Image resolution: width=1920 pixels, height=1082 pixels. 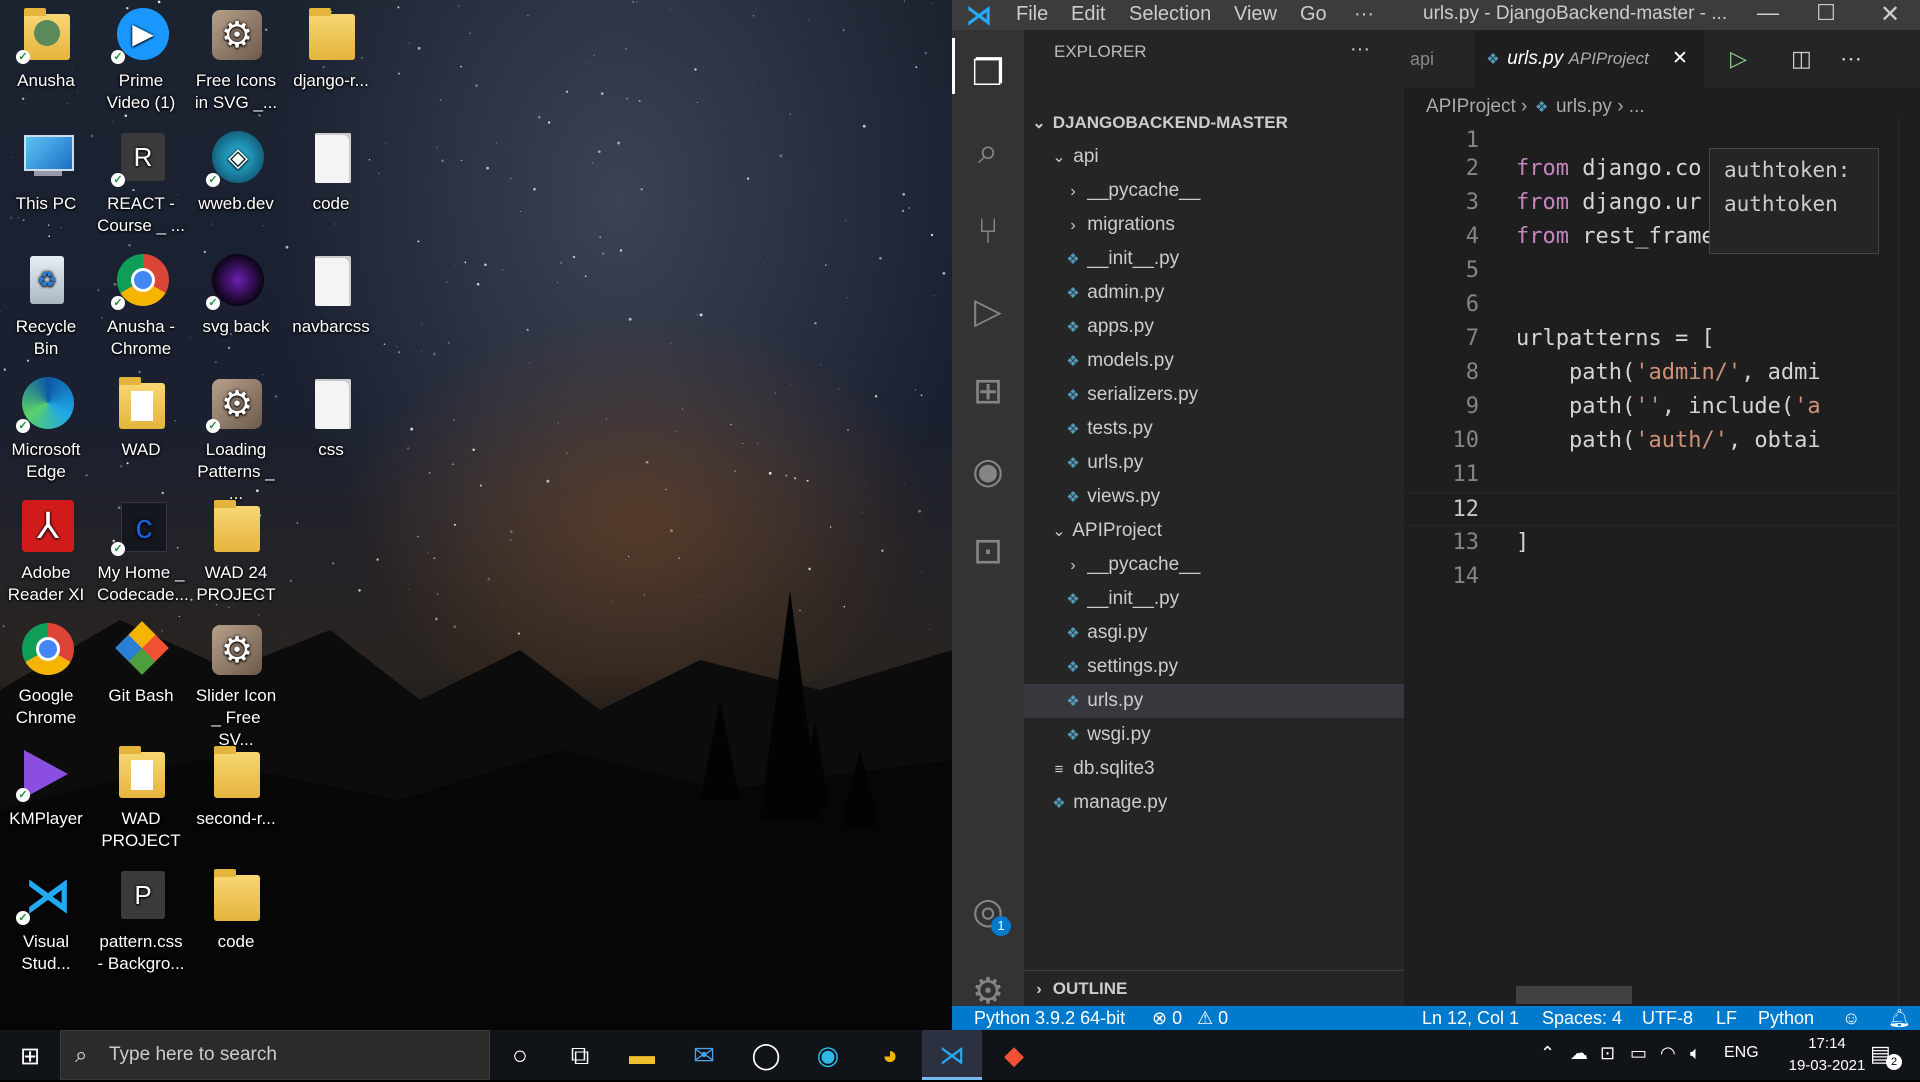 I want to click on cortana-icon: ○, so click(x=520, y=1055).